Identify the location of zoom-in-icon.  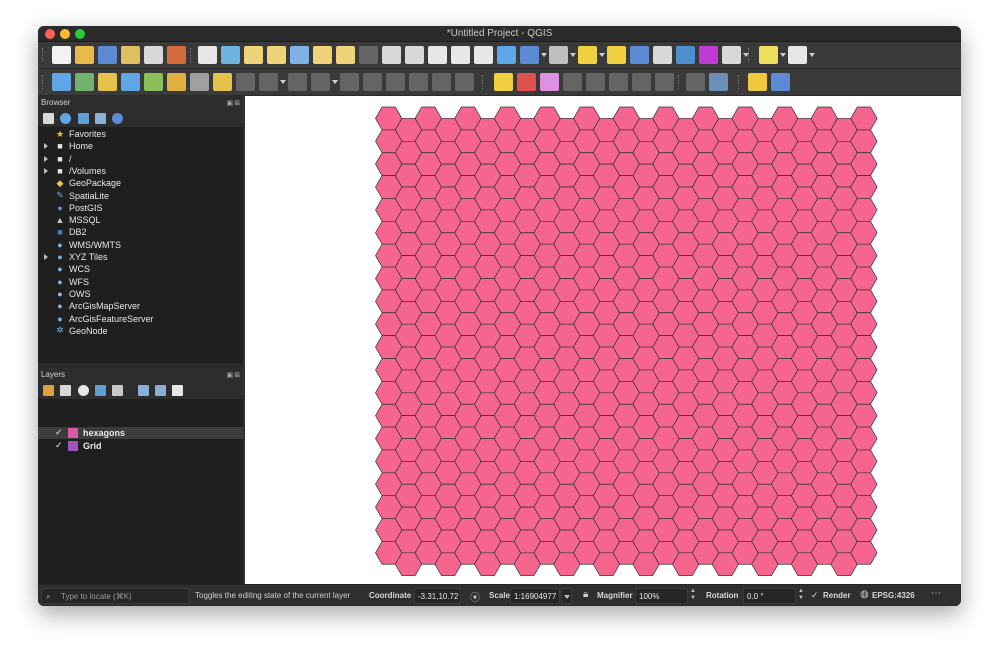
(253, 55).